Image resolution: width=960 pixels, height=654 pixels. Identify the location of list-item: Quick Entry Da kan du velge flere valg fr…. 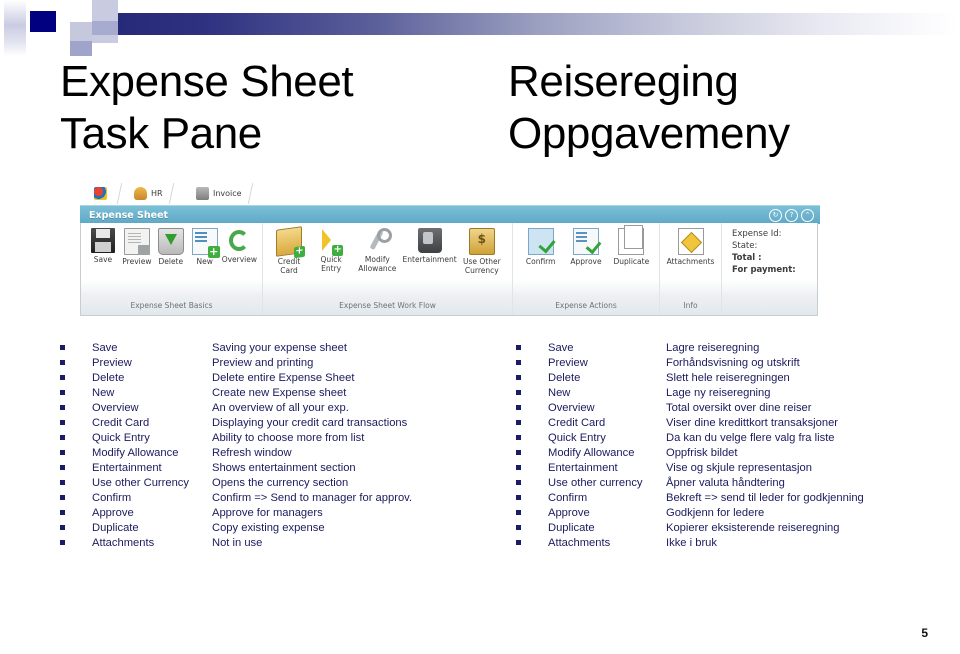
(736, 438).